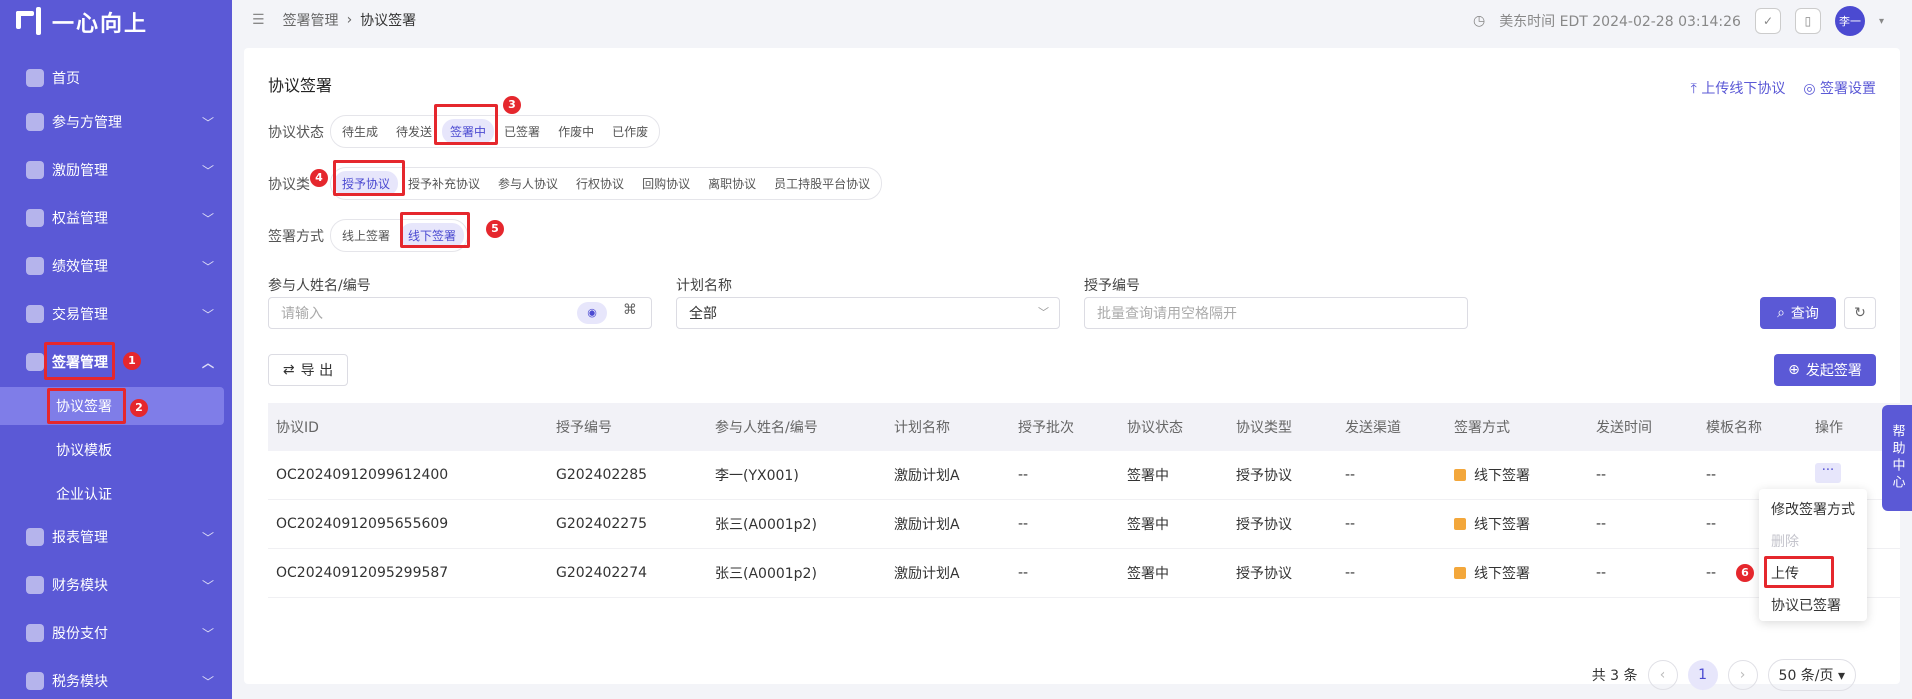 The width and height of the screenshot is (1912, 699). I want to click on gift-icon, so click(35, 170).